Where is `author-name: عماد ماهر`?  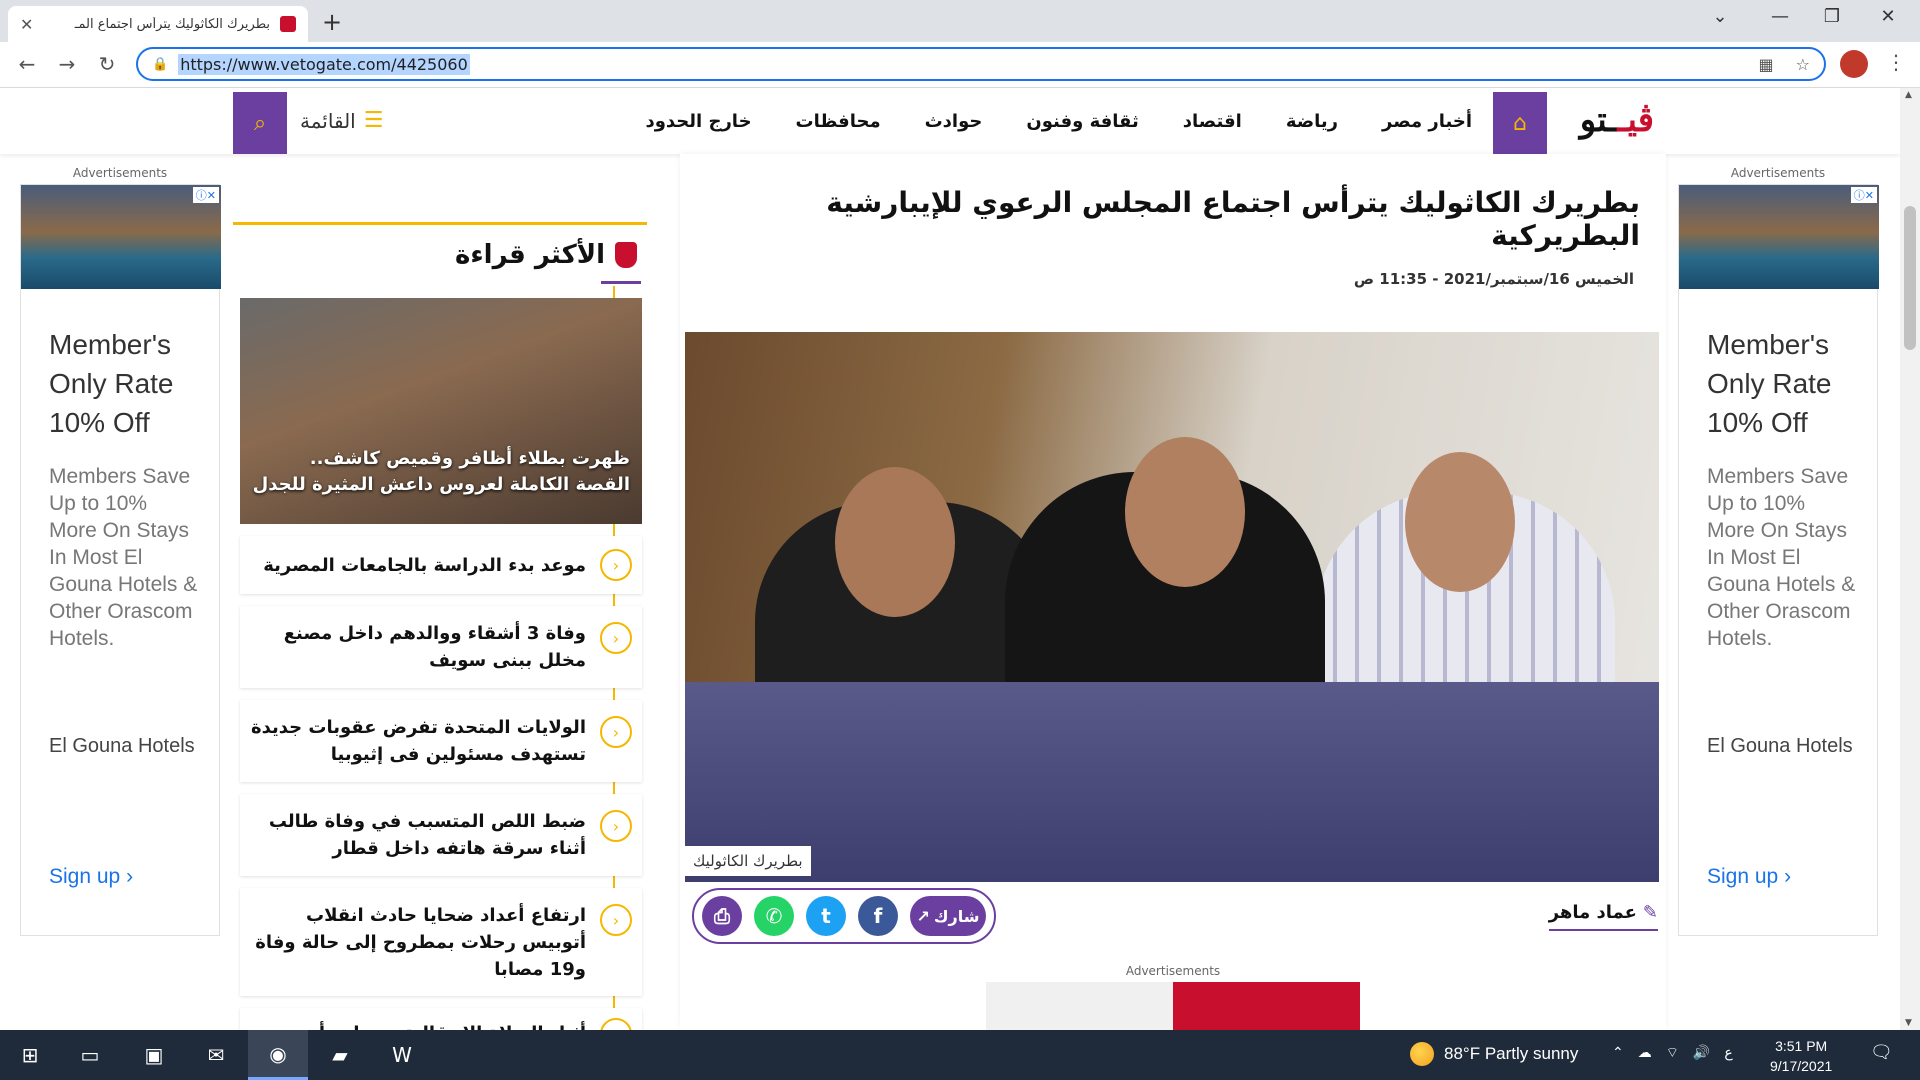 author-name: عماد ماهر is located at coordinates (1592, 912).